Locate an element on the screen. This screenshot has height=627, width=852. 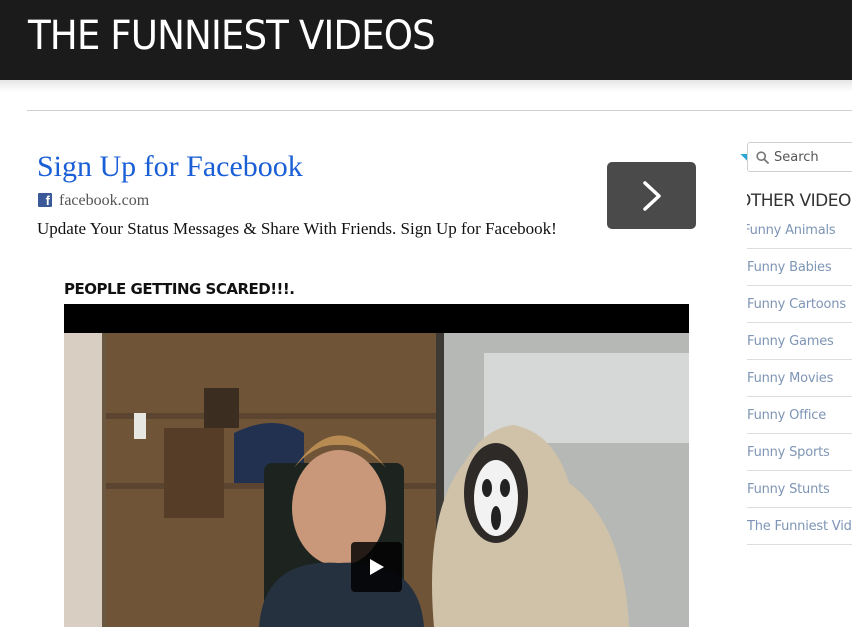
list-item: Funny Movies is located at coordinates (799, 378).